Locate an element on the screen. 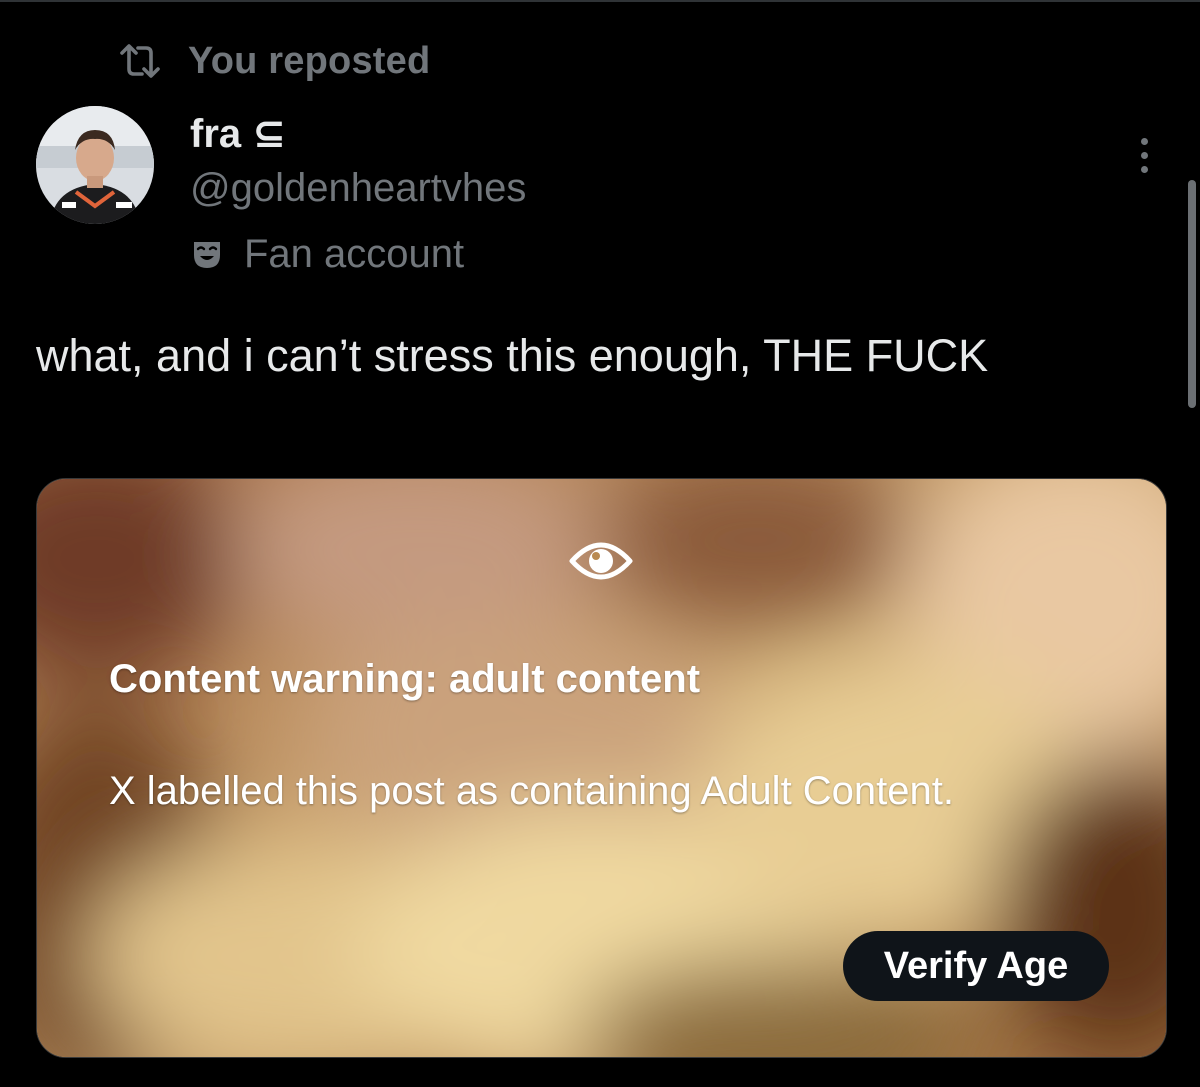 This screenshot has height=1087, width=1200. more-vertical-icon is located at coordinates (1144, 155).